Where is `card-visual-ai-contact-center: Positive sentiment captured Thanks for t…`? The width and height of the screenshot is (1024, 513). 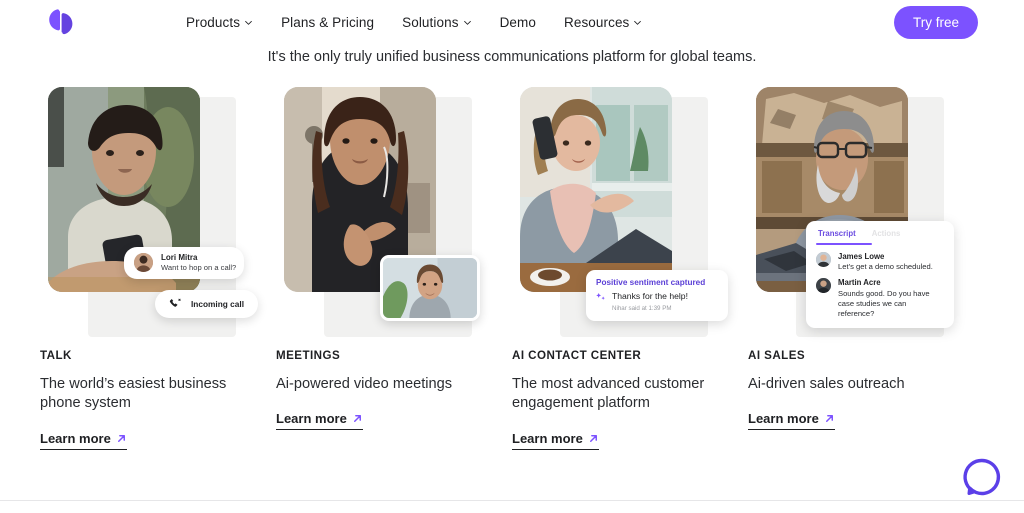 card-visual-ai-contact-center: Positive sentiment captured Thanks for t… is located at coordinates (630, 216).